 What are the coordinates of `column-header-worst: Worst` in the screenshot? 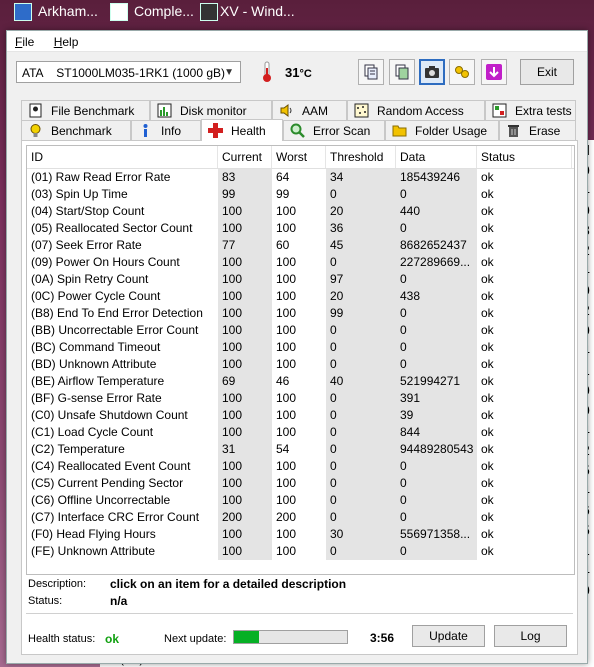 It's located at (299, 157).